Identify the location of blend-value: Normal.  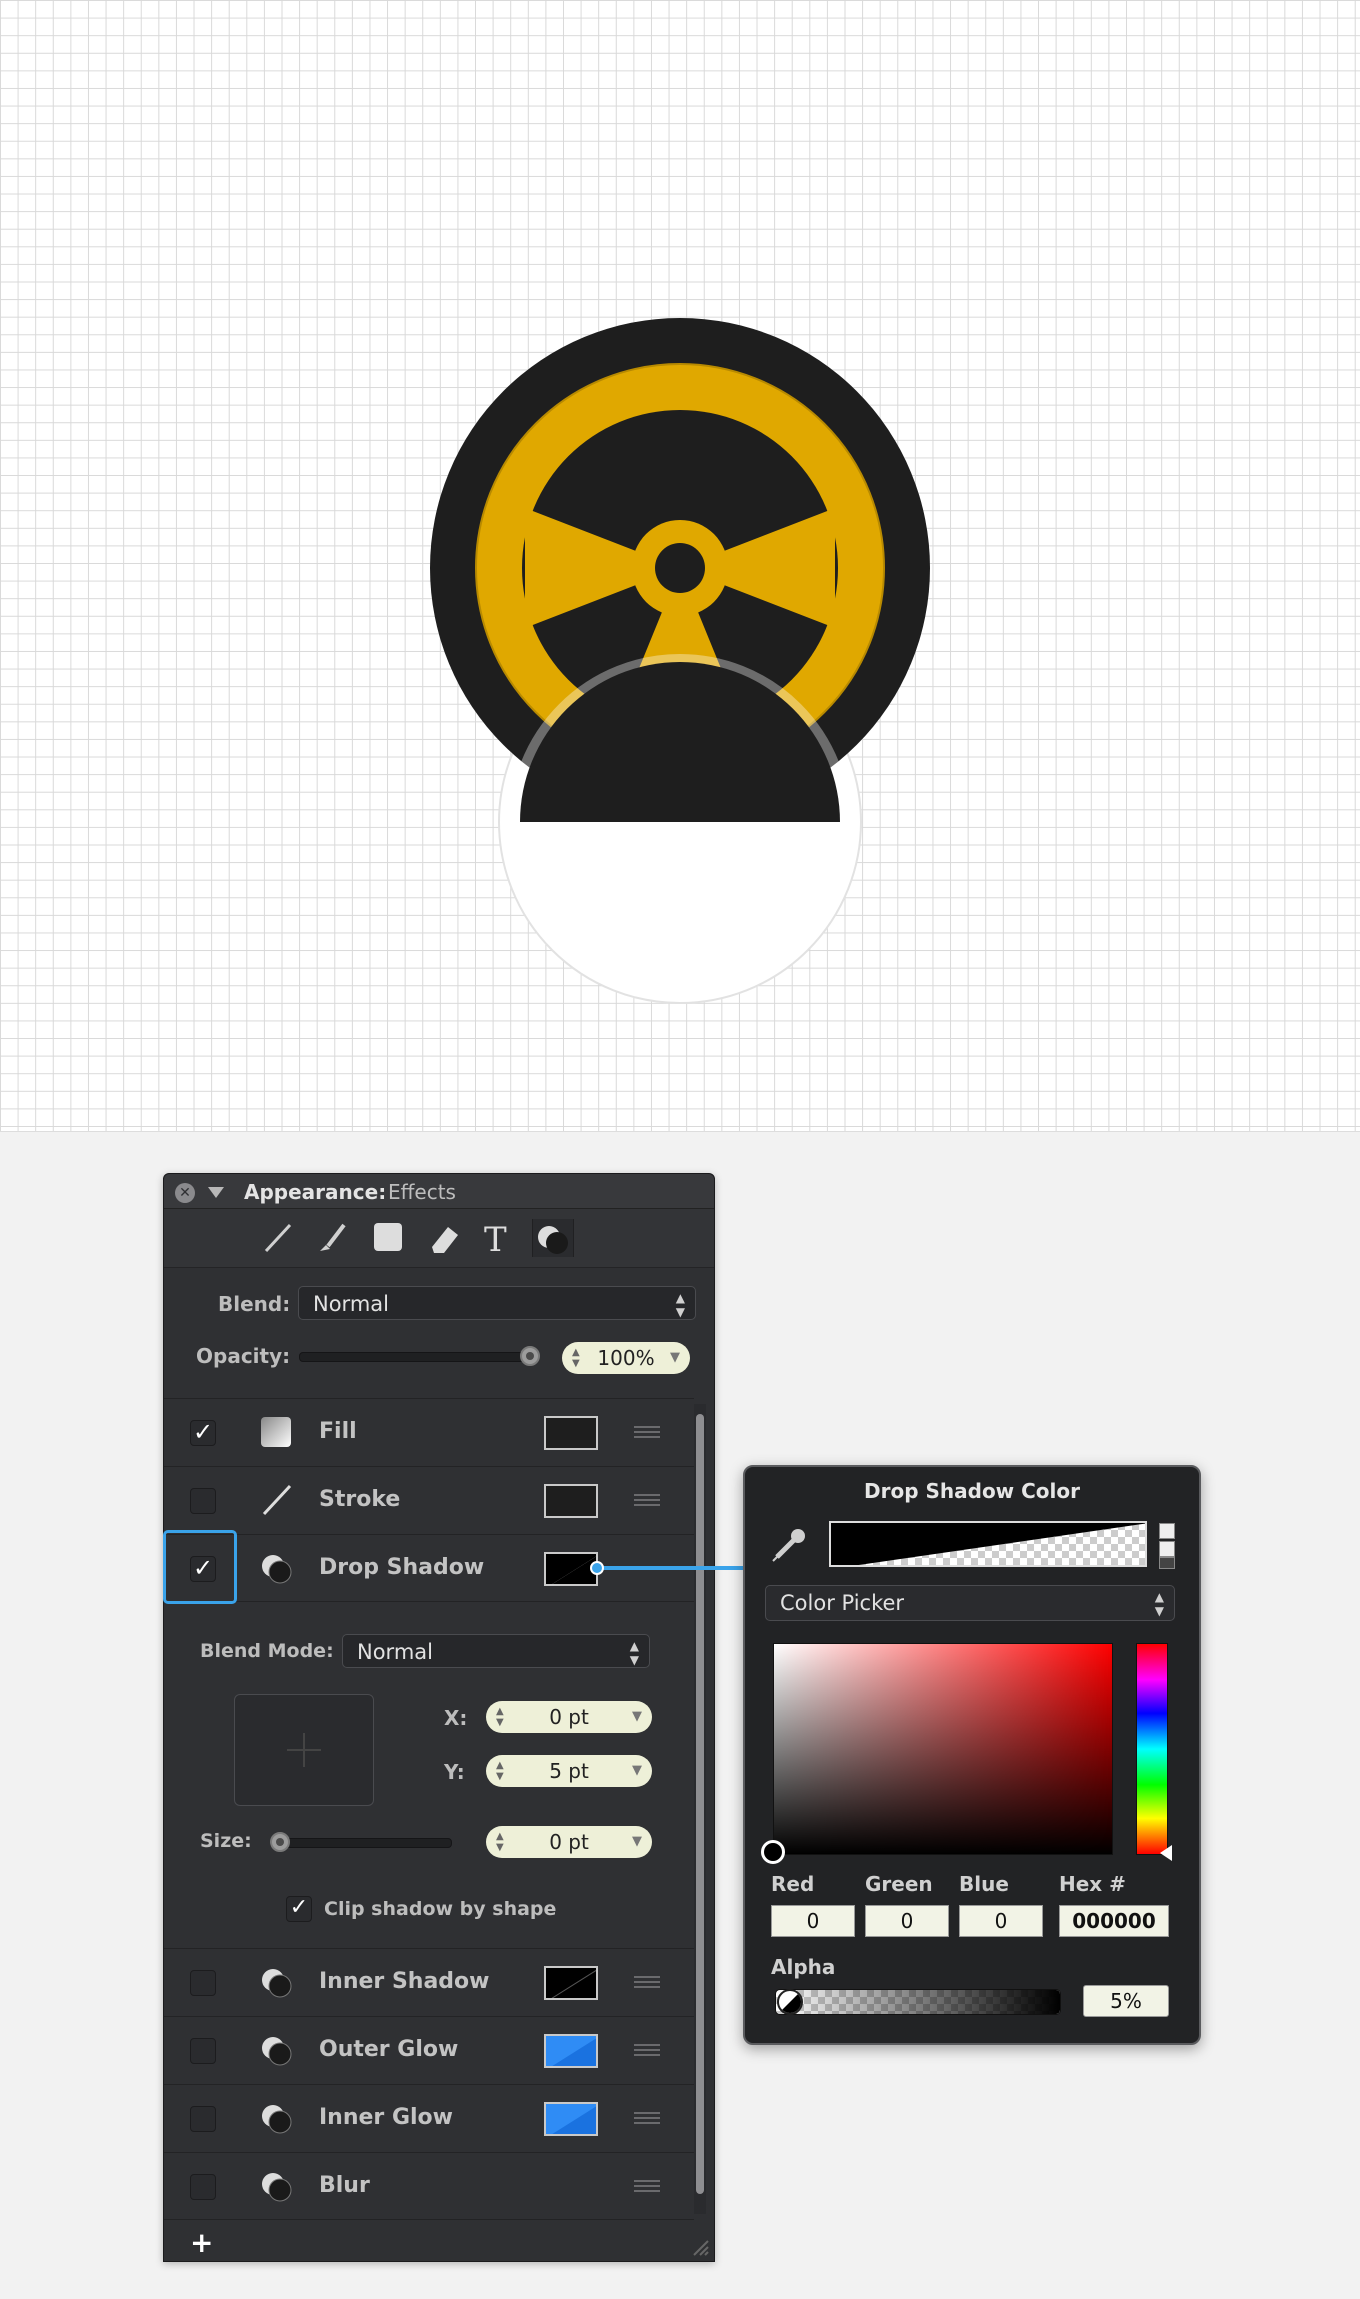
(351, 1304).